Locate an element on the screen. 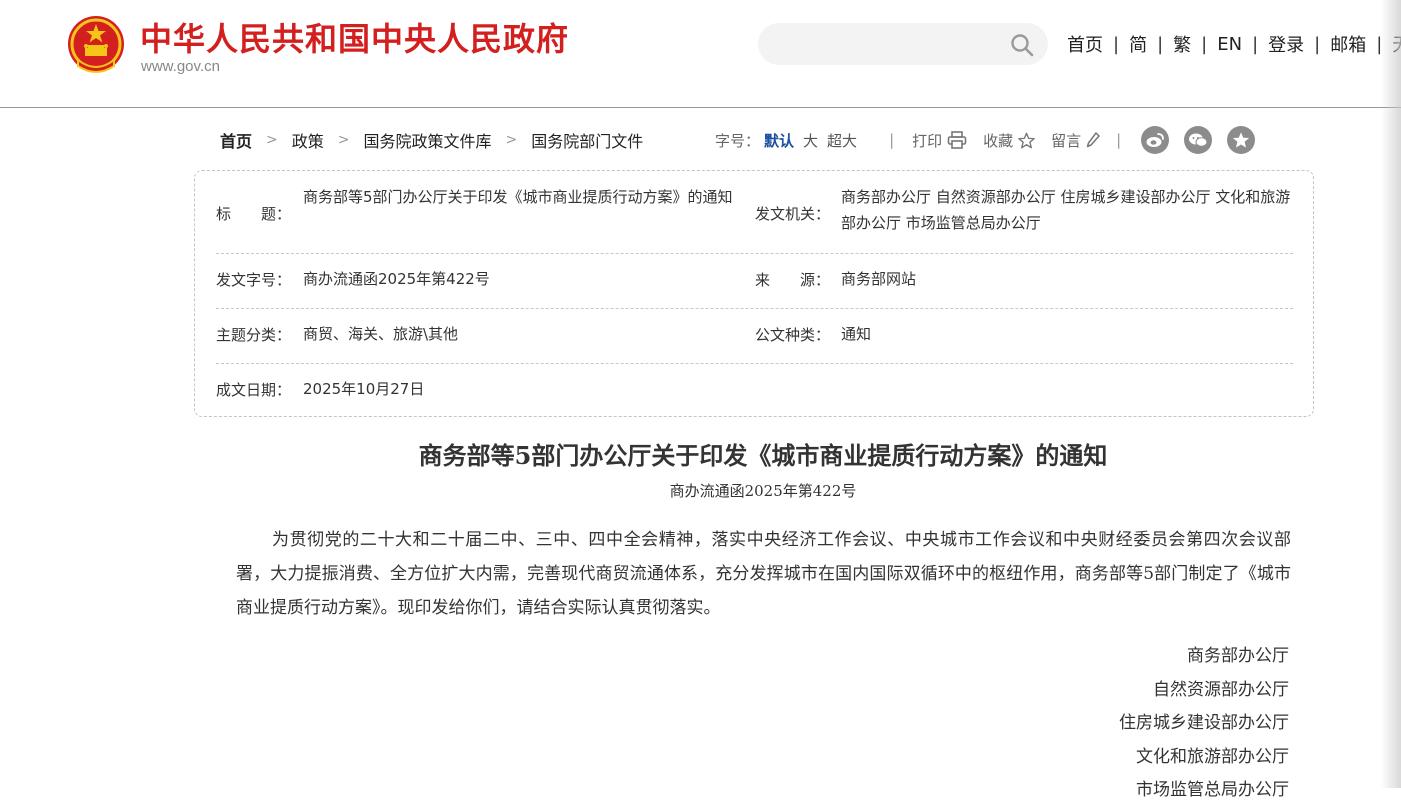  search-input is located at coordinates (903, 44).